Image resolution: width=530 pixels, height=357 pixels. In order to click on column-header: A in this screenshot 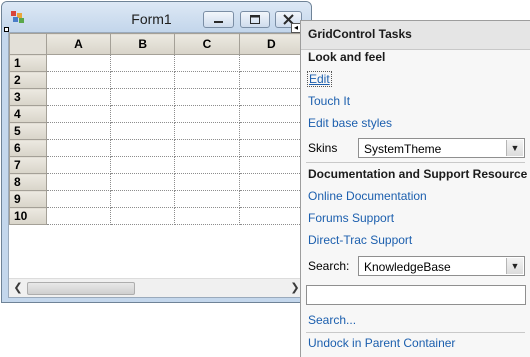, I will do `click(78, 44)`.